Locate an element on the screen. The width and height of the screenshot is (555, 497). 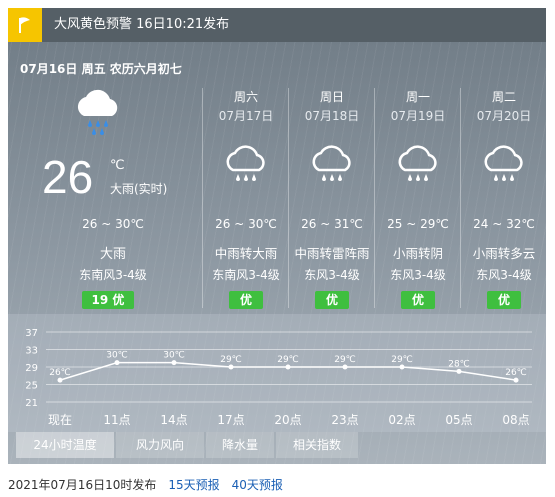
footer: 2021年07月16日10时发布 15天预报 40天预报 is located at coordinates (145, 484).